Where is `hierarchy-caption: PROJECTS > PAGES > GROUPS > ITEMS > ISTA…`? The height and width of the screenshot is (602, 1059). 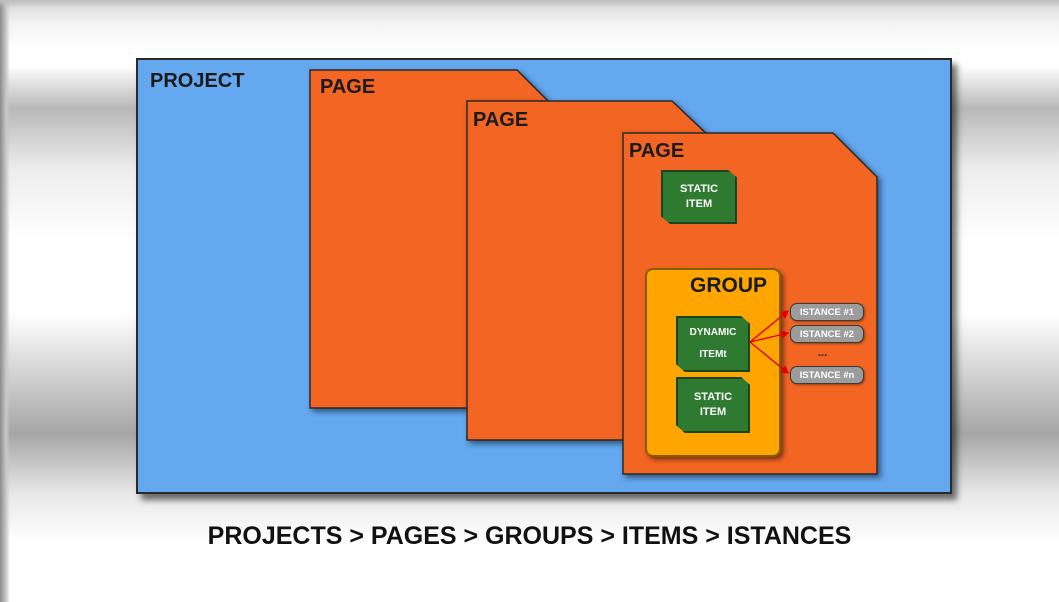 hierarchy-caption: PROJECTS > PAGES > GROUPS > ITEMS > ISTA… is located at coordinates (529, 536).